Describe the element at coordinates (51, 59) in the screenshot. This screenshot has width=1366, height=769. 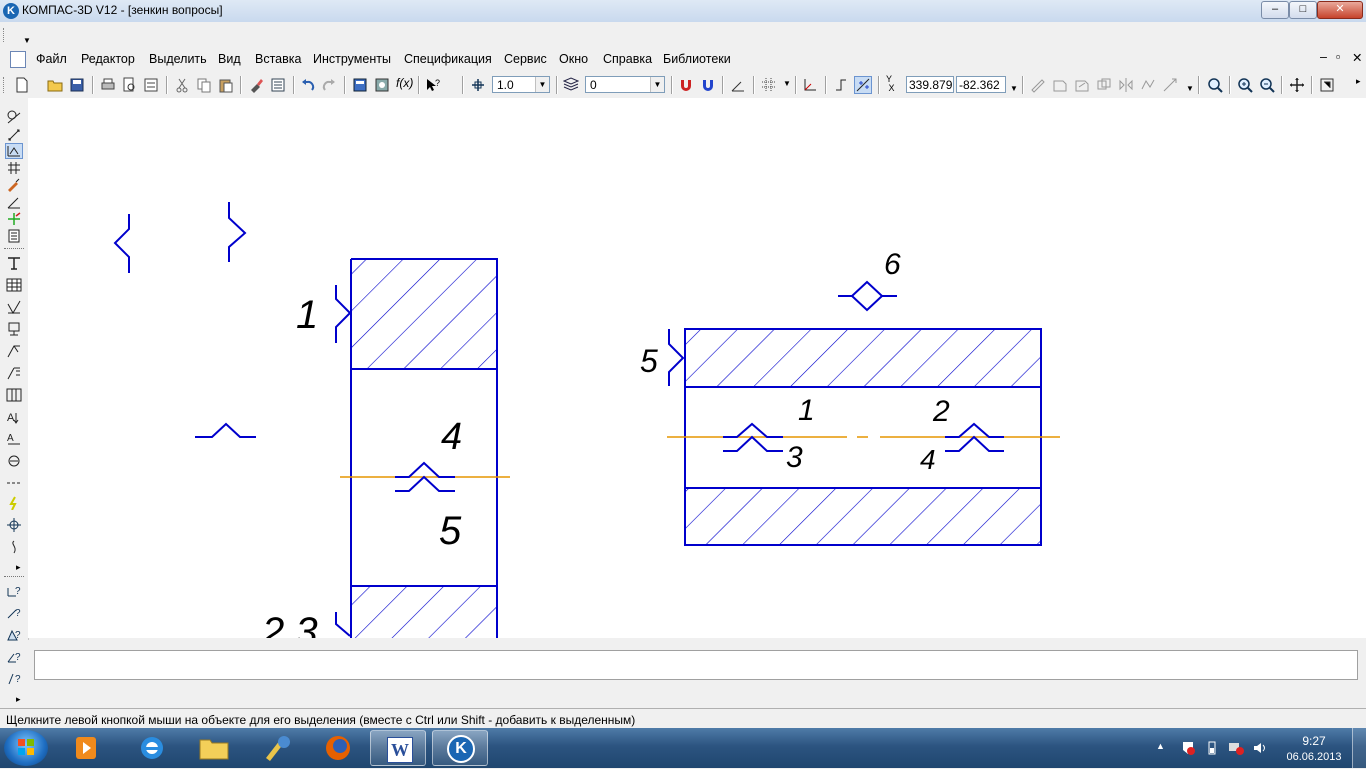
I see `menu-file: Файл` at that location.